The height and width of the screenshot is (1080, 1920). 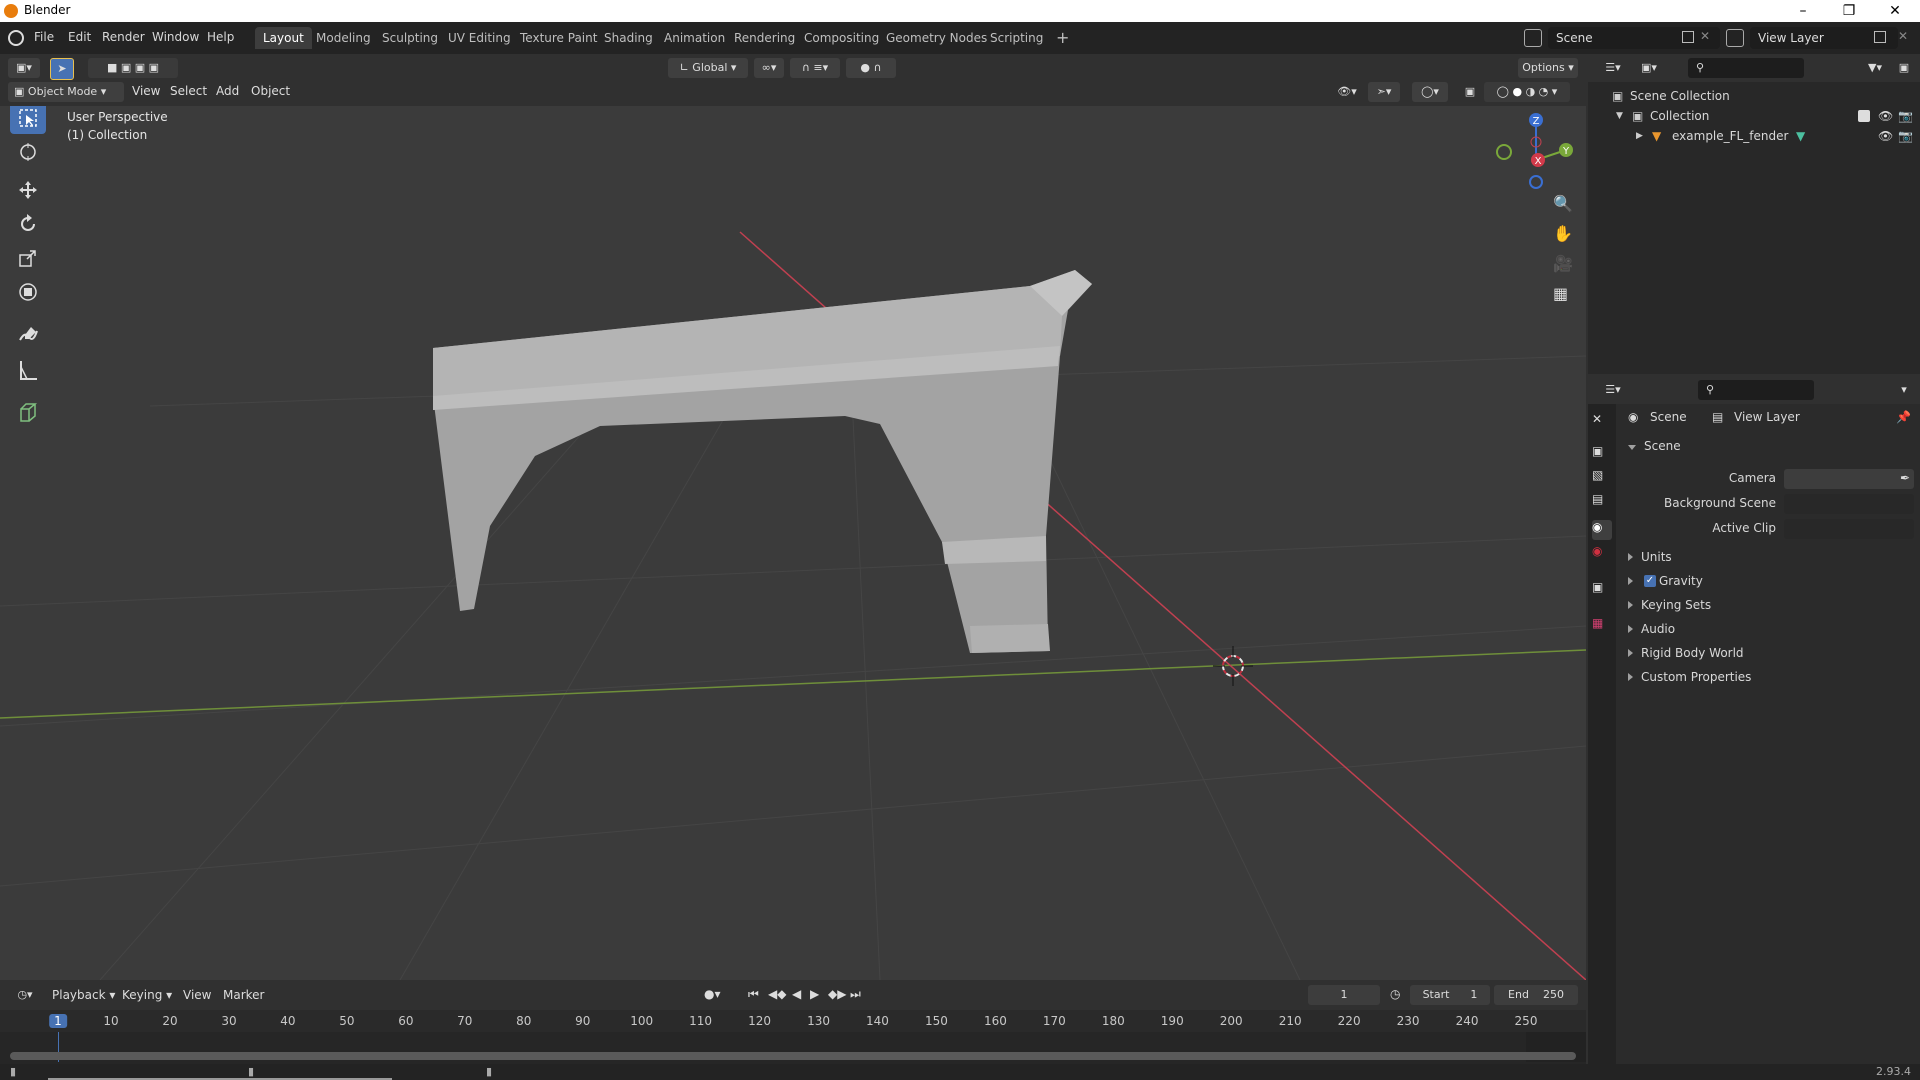 What do you see at coordinates (1634, 38) in the screenshot?
I see `scene-name-field: Scene` at bounding box center [1634, 38].